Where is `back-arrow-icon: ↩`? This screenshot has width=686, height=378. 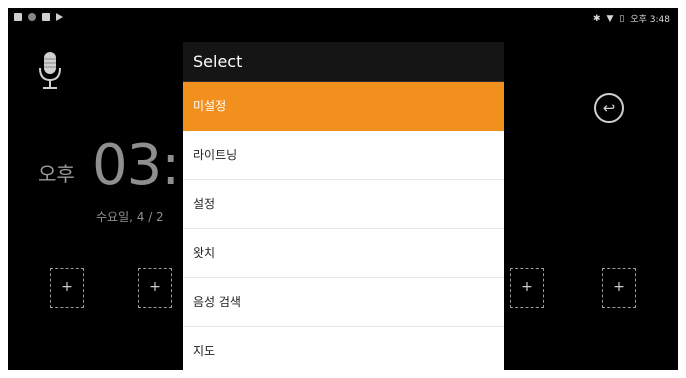 back-arrow-icon: ↩ is located at coordinates (609, 108).